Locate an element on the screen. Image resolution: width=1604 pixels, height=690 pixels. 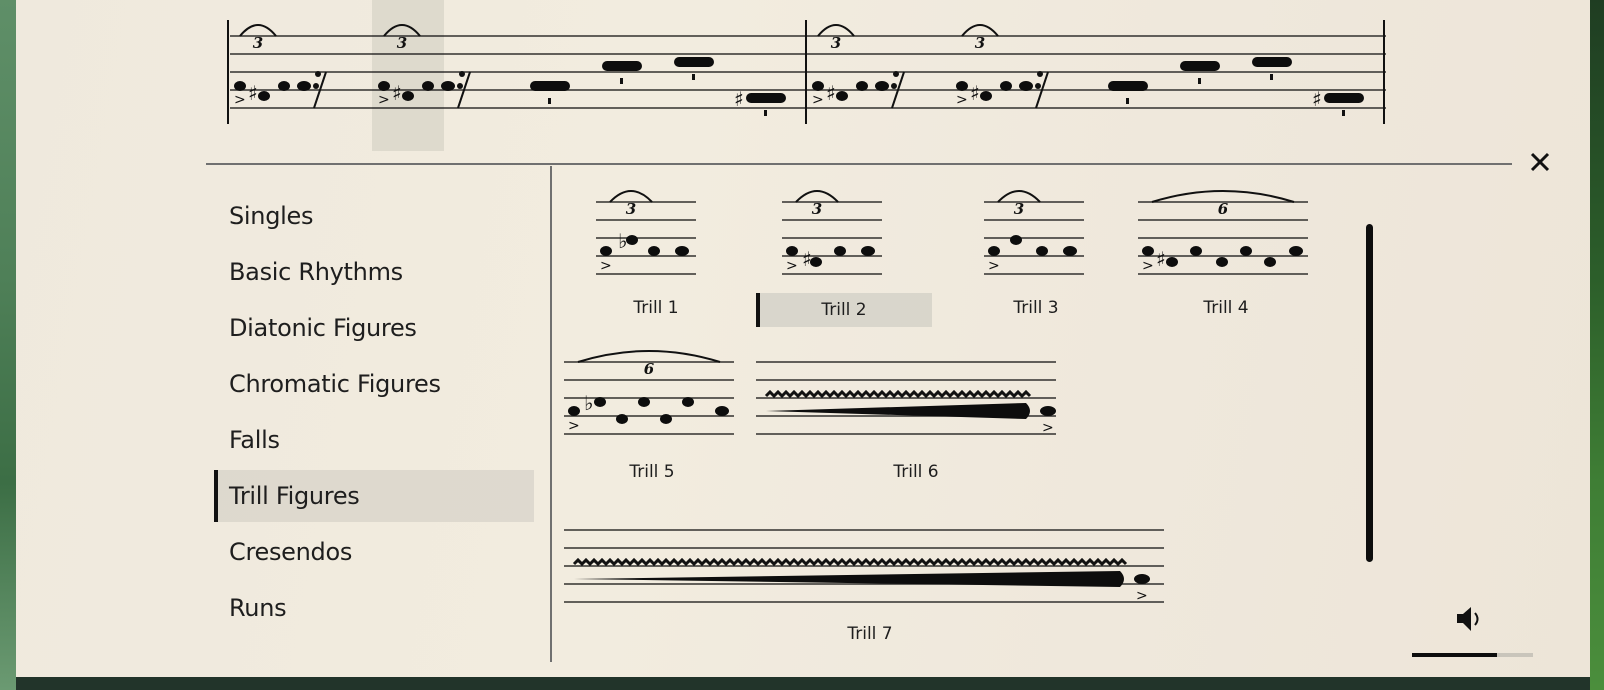
sidebar-item-basic-rhythms: Basic Rhythms is located at coordinates (374, 272).